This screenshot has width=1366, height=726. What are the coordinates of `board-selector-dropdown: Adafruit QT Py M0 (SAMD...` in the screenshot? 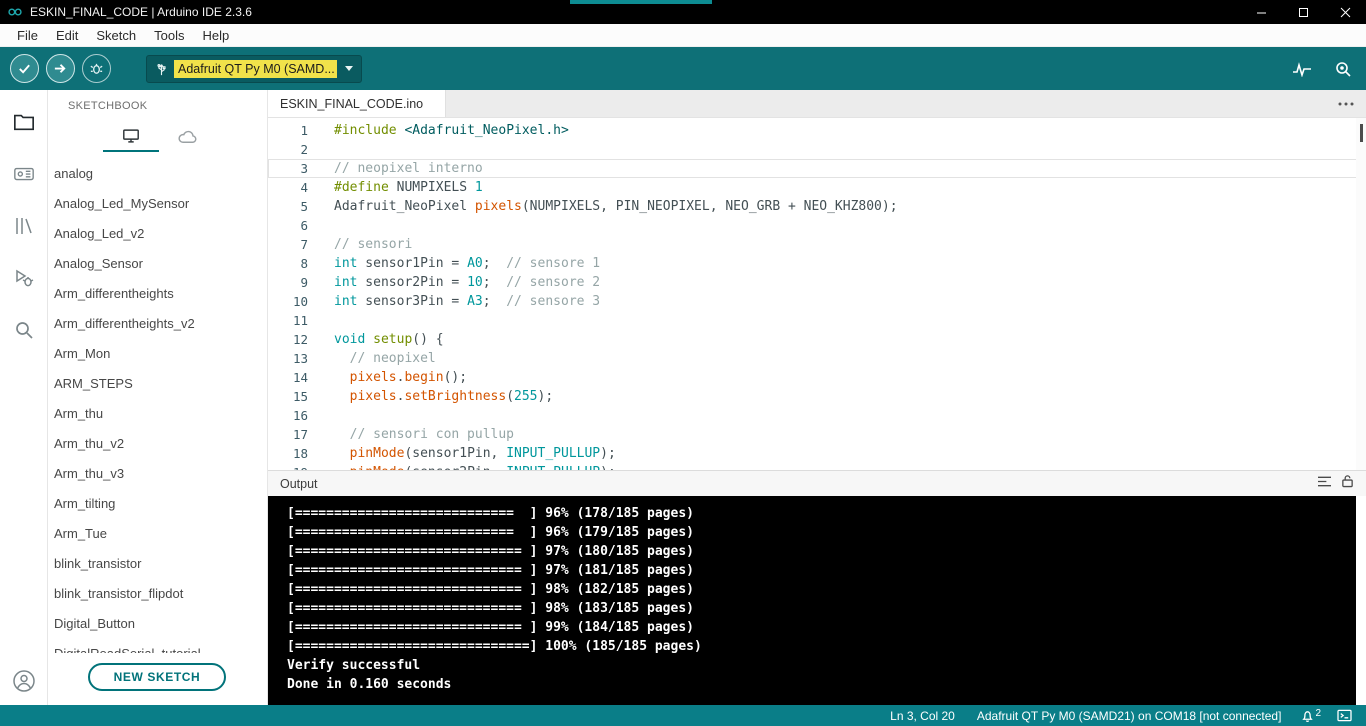 It's located at (254, 68).